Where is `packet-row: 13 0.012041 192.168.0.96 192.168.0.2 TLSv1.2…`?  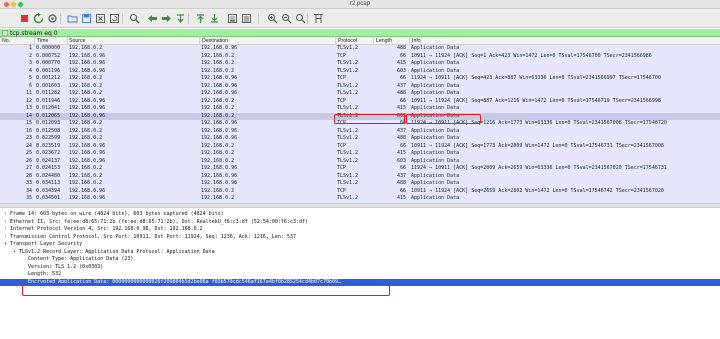
packet-row: 13 0.012041 192.168.0.96 192.168.0.2 TLSv1.2… is located at coordinates (360, 109).